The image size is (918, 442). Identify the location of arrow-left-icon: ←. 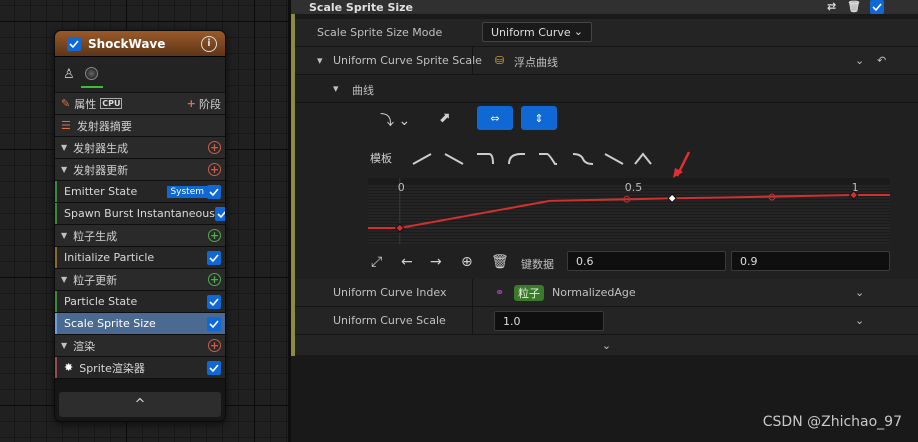
(407, 262).